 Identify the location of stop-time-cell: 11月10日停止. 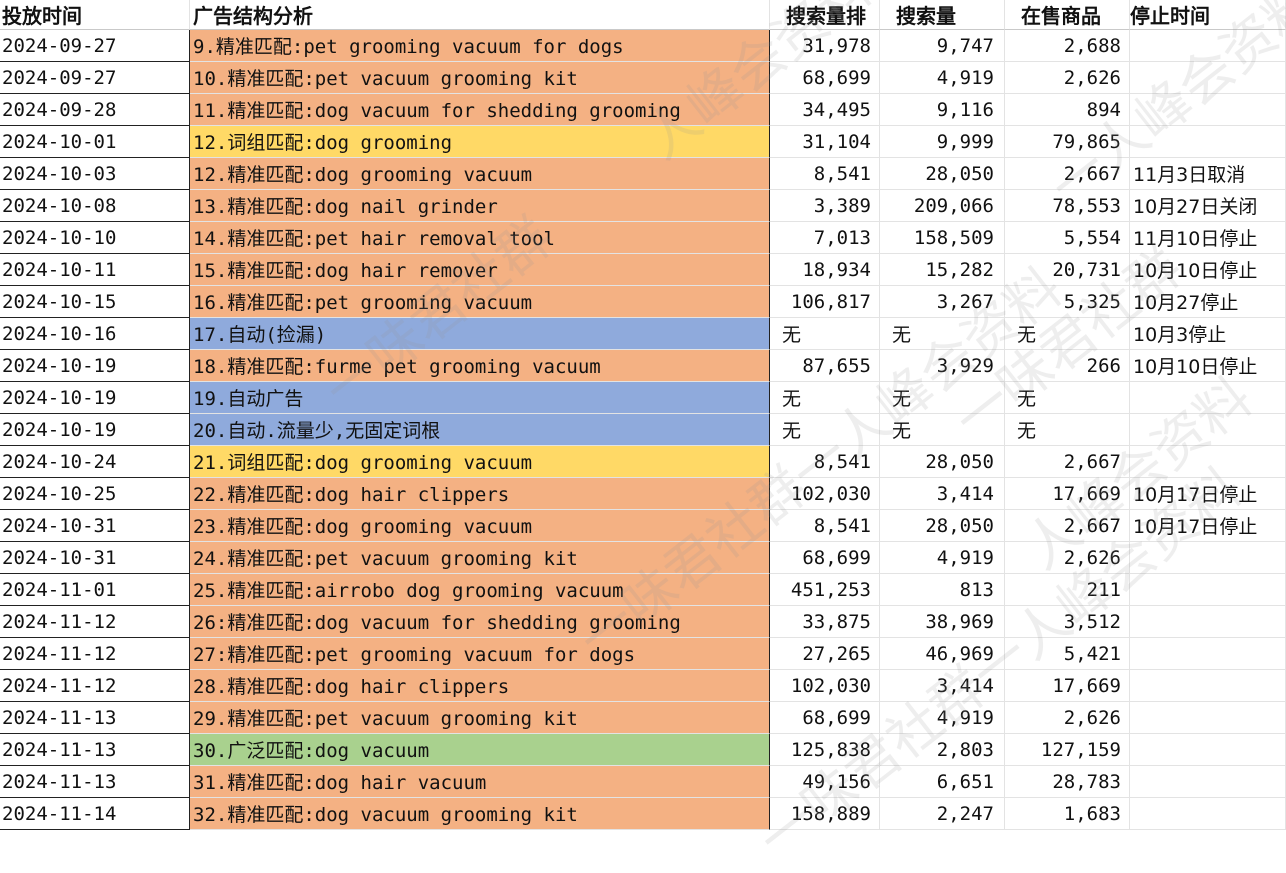
(1208, 238).